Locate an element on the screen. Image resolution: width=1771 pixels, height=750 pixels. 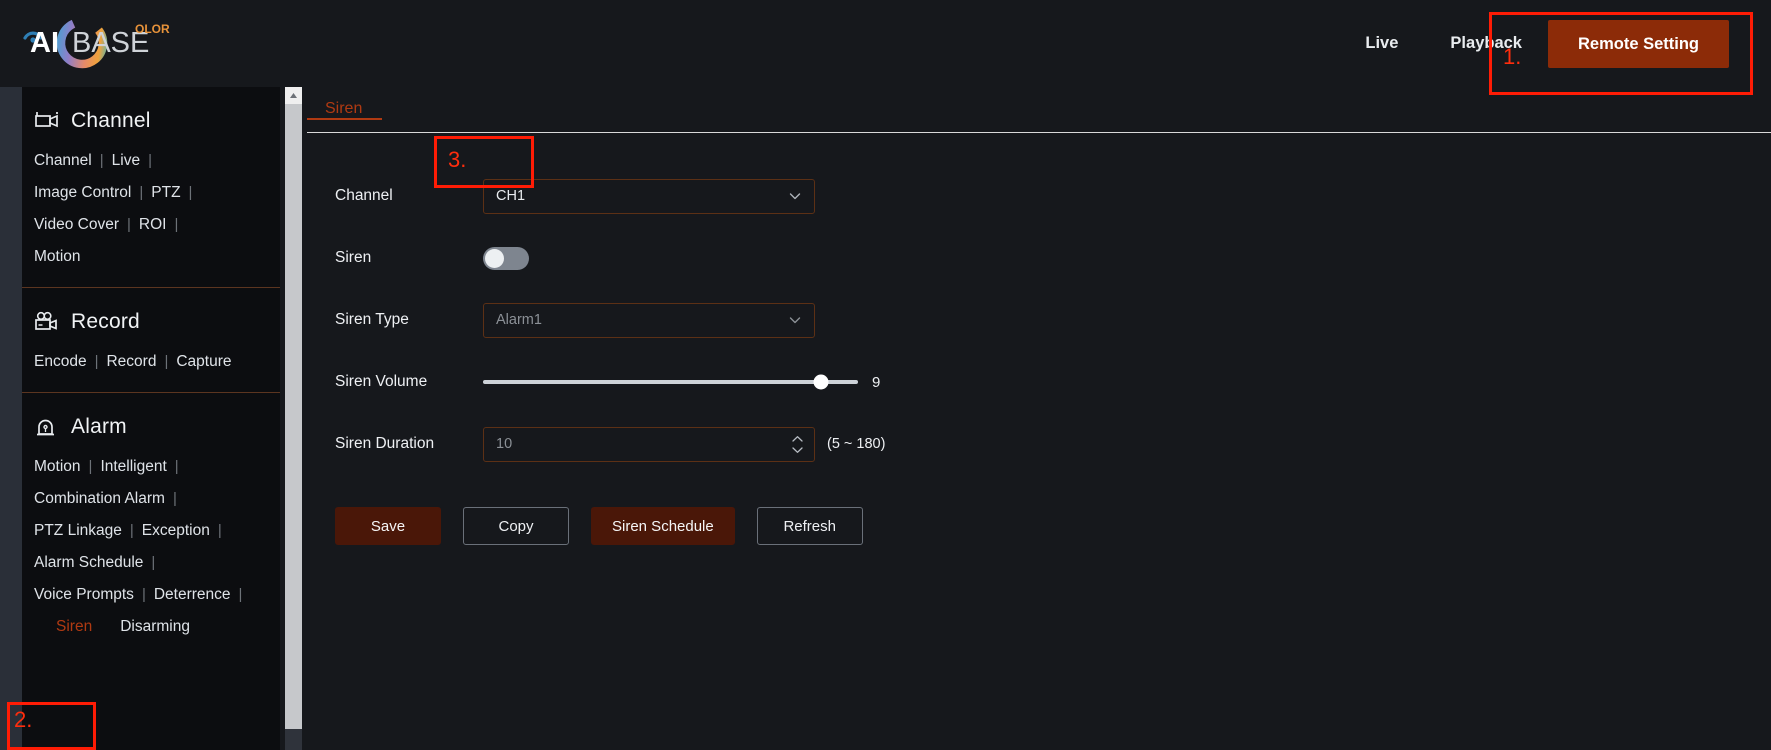
sidebar-item-roi: ROI is located at coordinates (153, 225).